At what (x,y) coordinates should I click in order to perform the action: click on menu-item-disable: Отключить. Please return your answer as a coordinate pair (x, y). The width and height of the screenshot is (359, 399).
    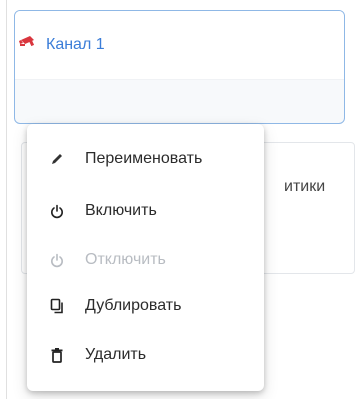
    Looking at the image, I should click on (145, 260).